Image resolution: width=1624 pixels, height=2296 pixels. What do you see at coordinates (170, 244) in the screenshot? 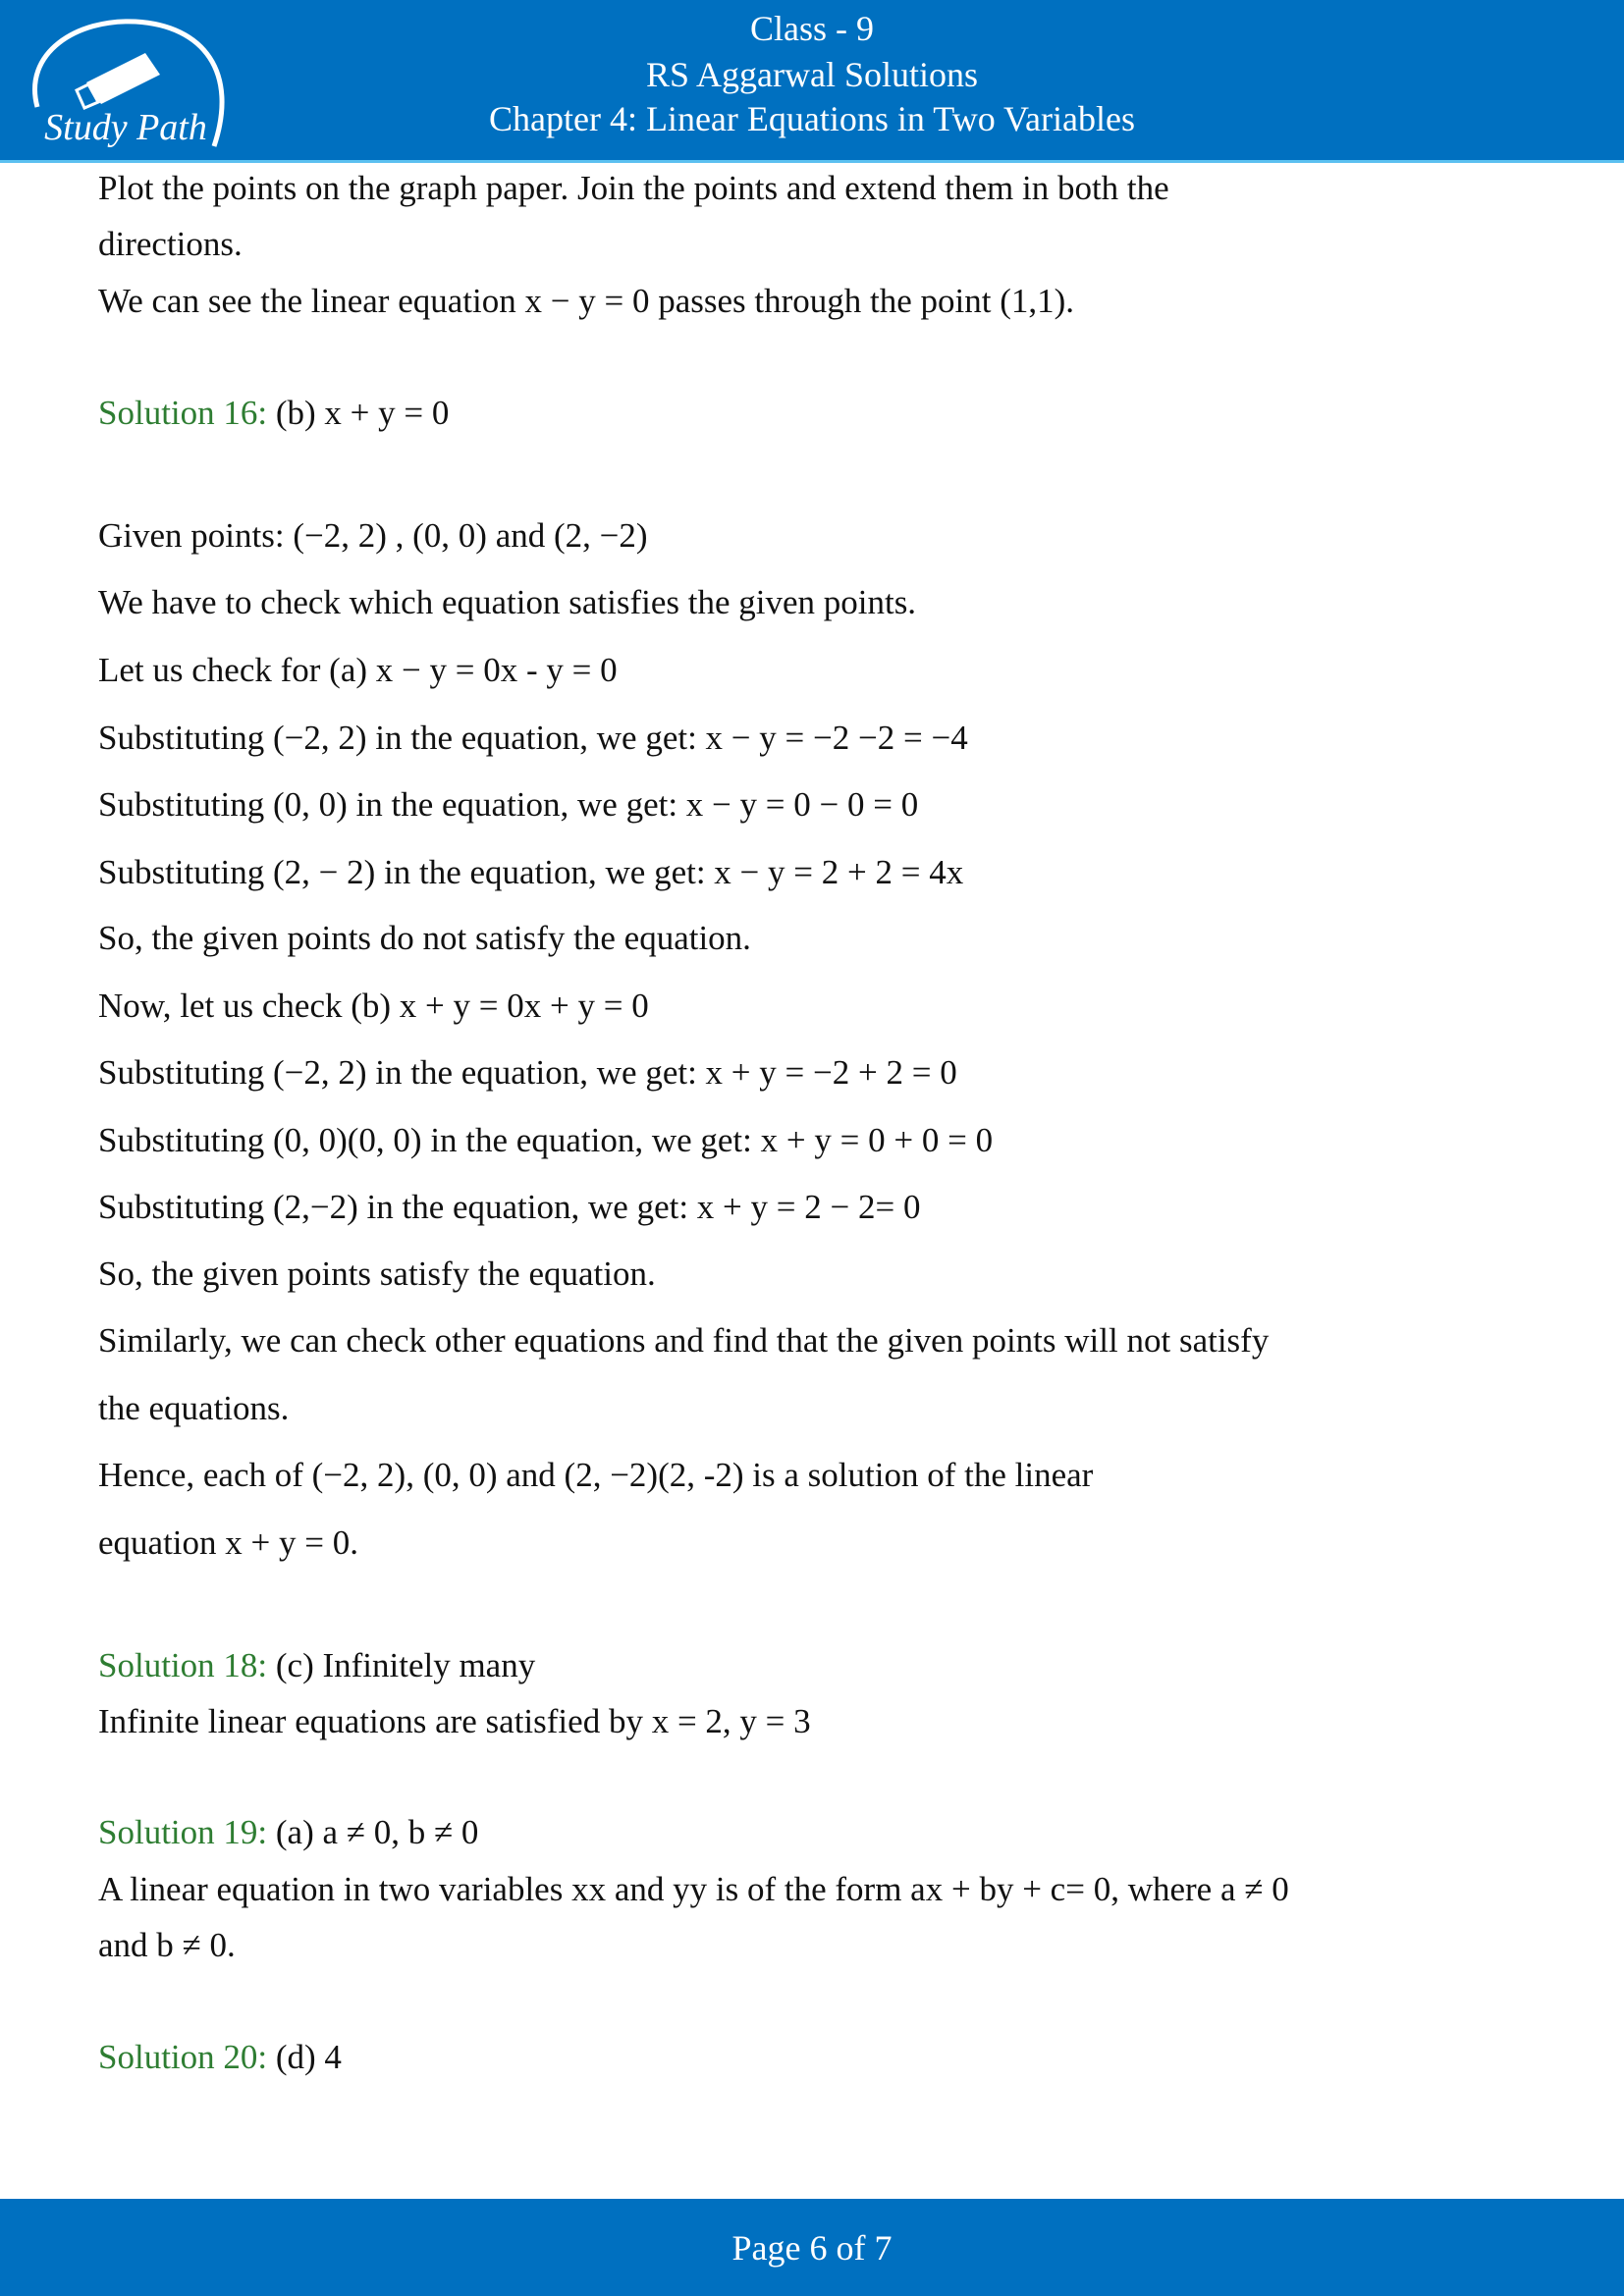
I see `text-line: directions.` at bounding box center [170, 244].